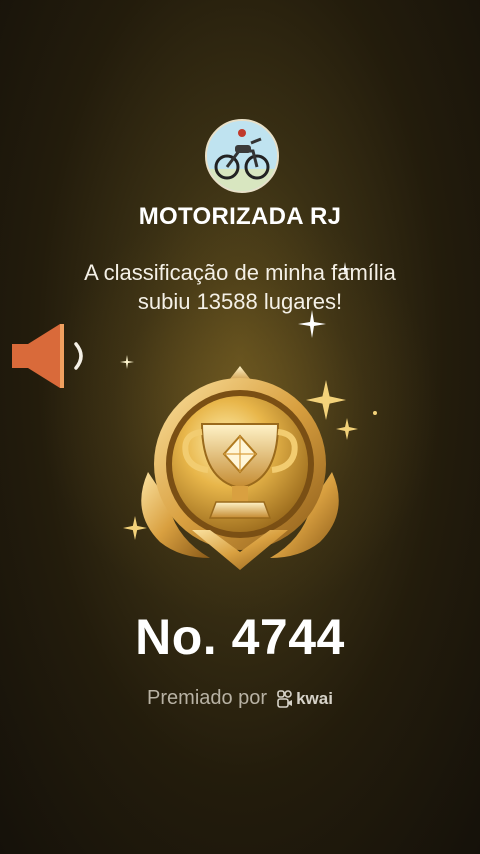 Image resolution: width=480 pixels, height=854 pixels. Describe the element at coordinates (50, 356) in the screenshot. I see `speaker-icon` at that location.